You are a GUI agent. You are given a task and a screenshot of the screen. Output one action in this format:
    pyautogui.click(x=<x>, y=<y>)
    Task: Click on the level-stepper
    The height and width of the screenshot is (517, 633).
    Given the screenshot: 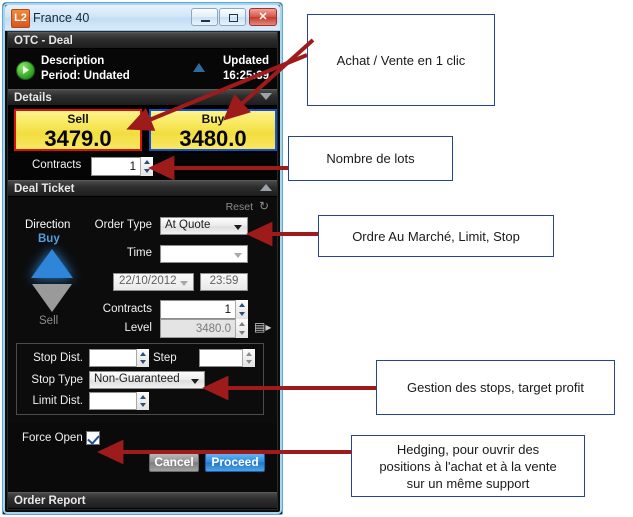 What is the action you would take?
    pyautogui.click(x=241, y=328)
    